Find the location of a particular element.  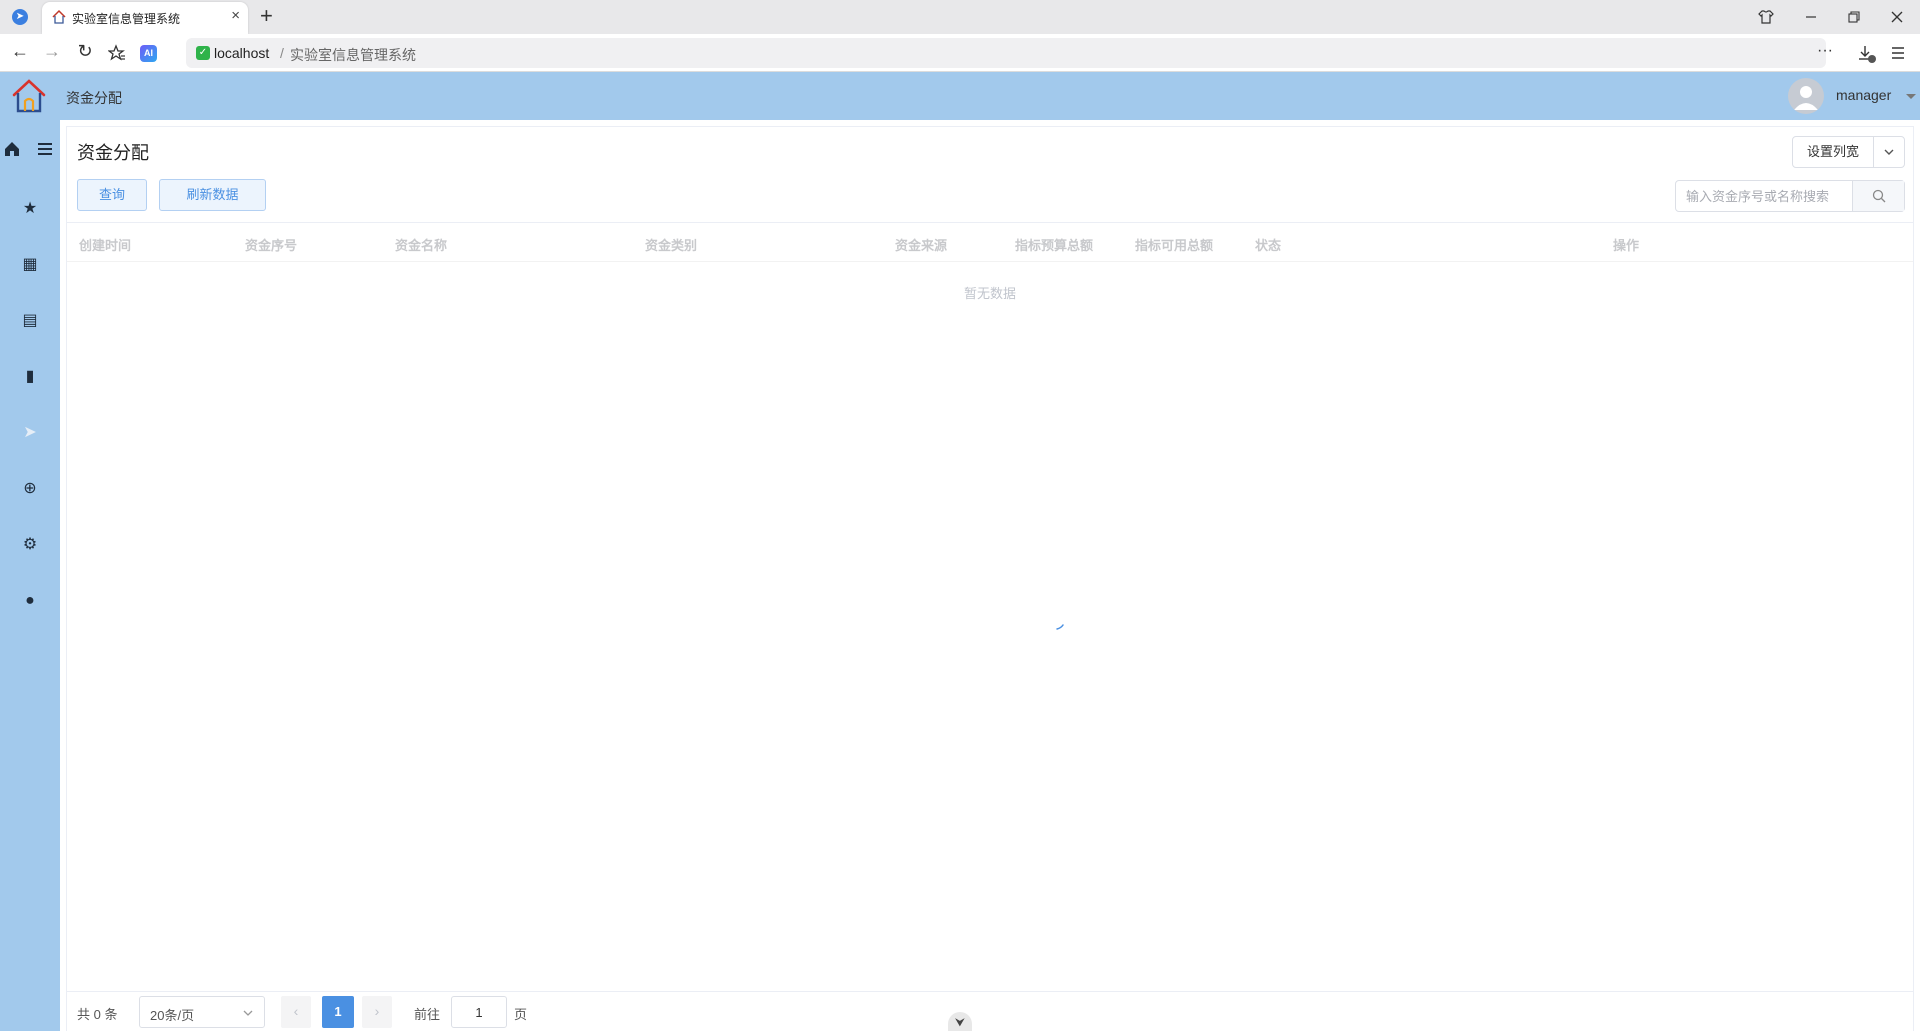

prev-page-button: ‹ is located at coordinates (296, 1012).